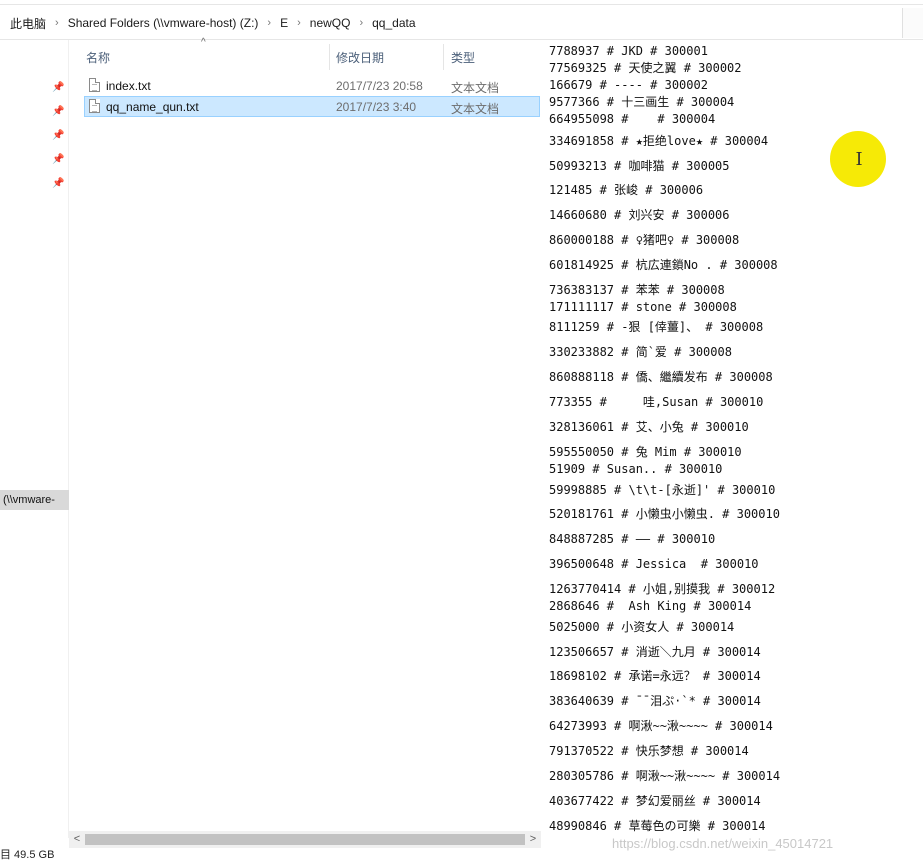 The height and width of the screenshot is (863, 923). Describe the element at coordinates (655, 701) in the screenshot. I see `preview-line: 383640639 # ¯¯泪ぷ·`* # 300014` at that location.